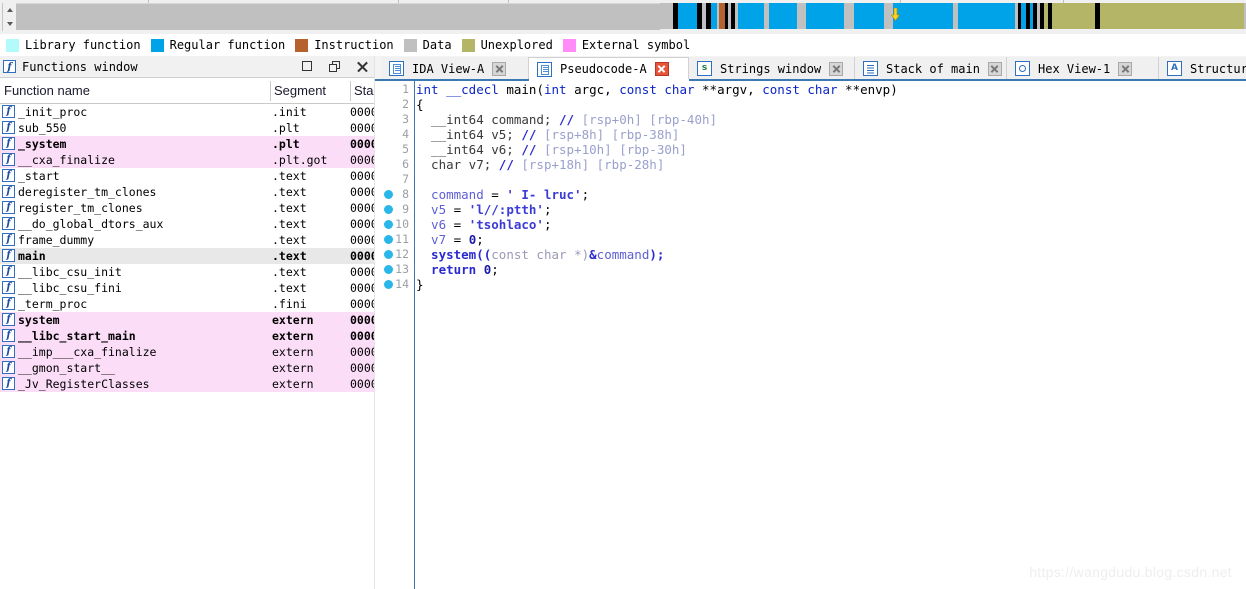  I want to click on nav-cursor-icon, so click(895, 14).